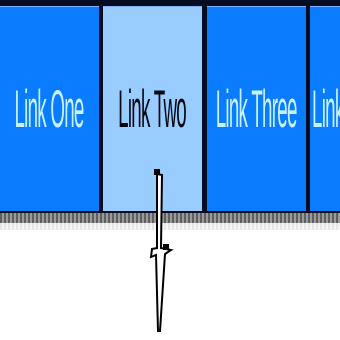  What do you see at coordinates (170, 218) in the screenshot?
I see `navigation-shadow` at bounding box center [170, 218].